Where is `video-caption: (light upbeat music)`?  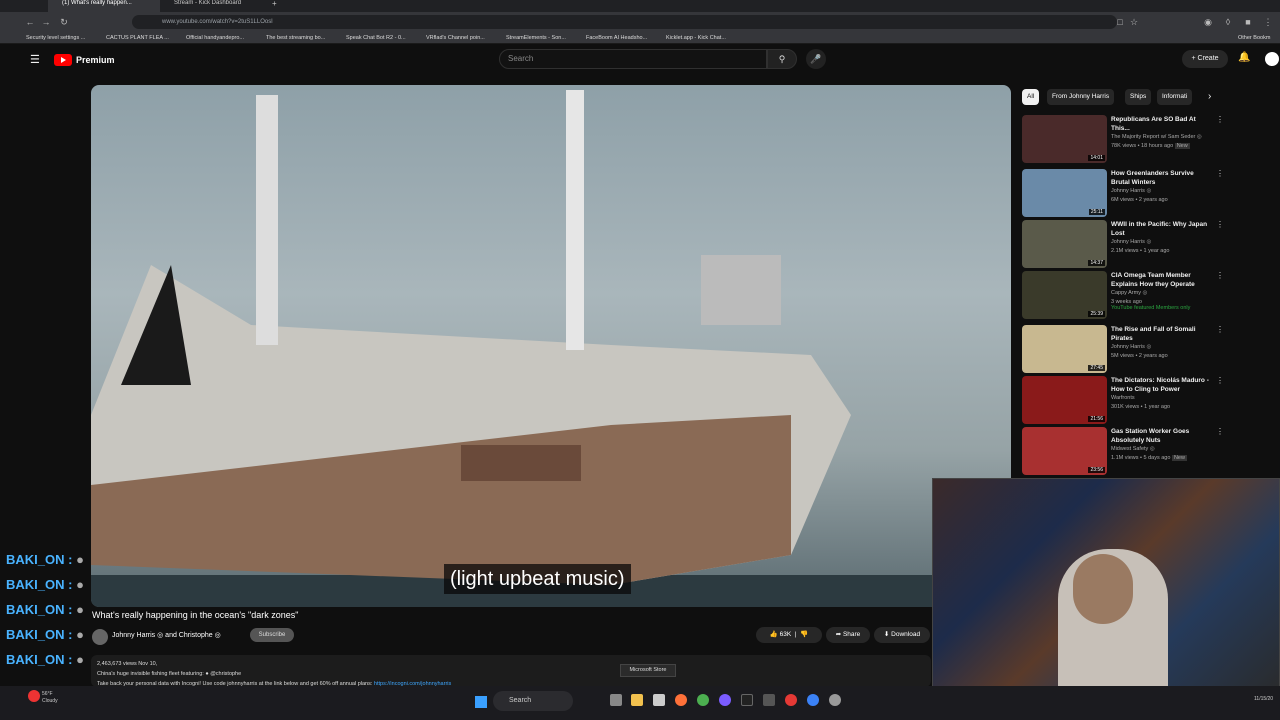 video-caption: (light upbeat music) is located at coordinates (537, 579).